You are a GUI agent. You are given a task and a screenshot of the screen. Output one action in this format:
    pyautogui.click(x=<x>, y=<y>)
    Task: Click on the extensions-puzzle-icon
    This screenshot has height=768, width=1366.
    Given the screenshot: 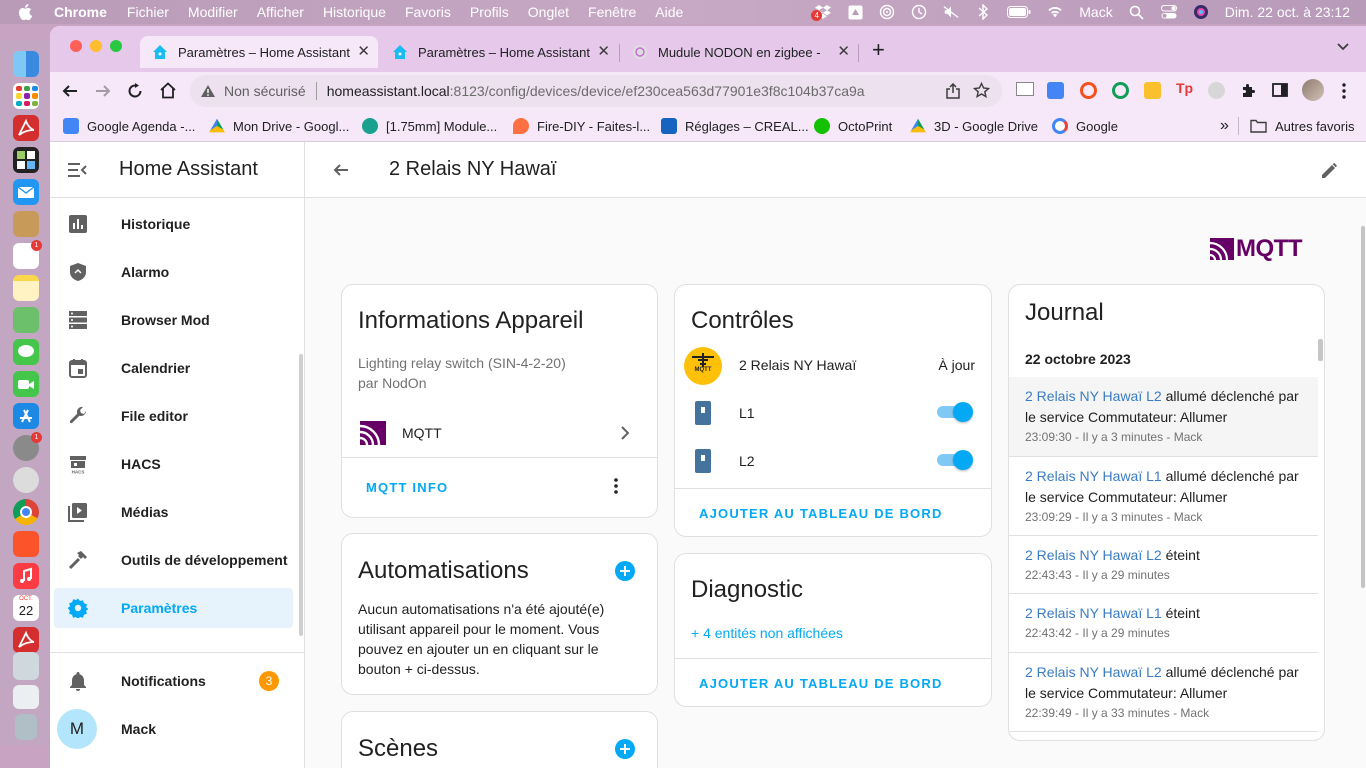 What is the action you would take?
    pyautogui.click(x=1248, y=90)
    